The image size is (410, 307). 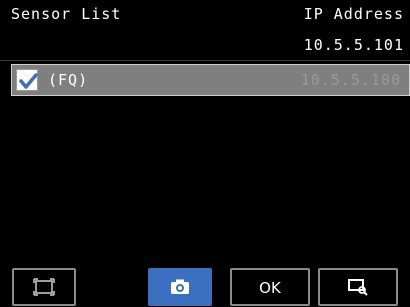 I want to click on sensor-checkbox, so click(x=27, y=80).